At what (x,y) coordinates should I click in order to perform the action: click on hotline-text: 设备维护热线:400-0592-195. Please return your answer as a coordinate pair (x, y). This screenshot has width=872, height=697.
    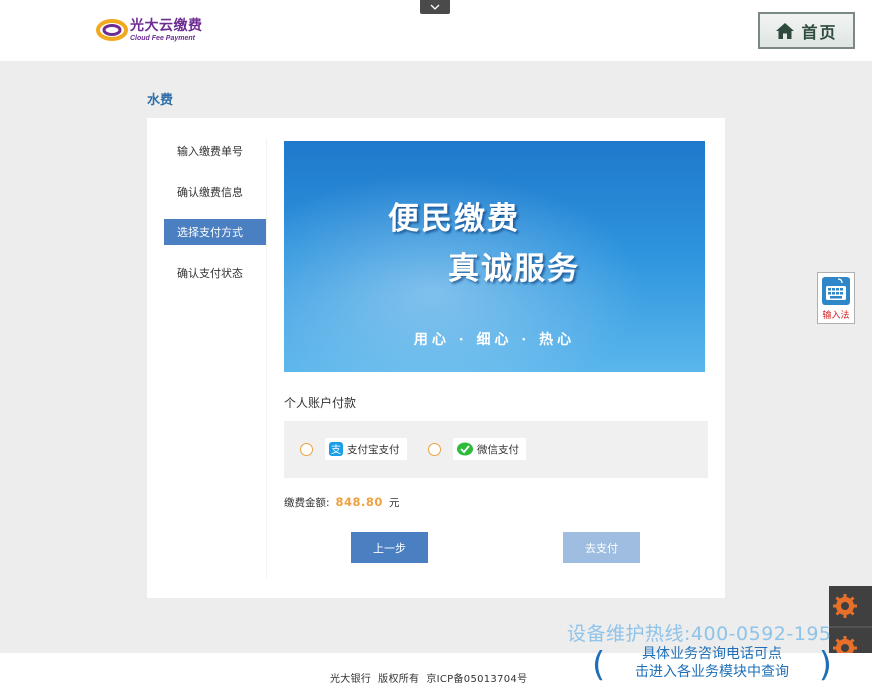
    Looking at the image, I should click on (699, 634).